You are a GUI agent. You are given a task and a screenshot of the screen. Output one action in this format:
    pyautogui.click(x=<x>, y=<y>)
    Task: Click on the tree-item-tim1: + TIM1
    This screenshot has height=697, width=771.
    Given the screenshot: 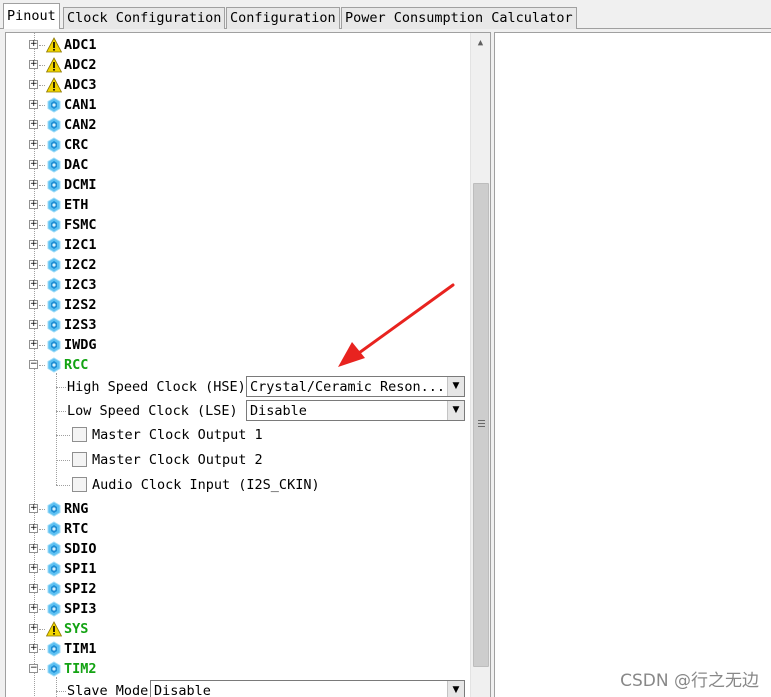 What is the action you would take?
    pyautogui.click(x=236, y=649)
    